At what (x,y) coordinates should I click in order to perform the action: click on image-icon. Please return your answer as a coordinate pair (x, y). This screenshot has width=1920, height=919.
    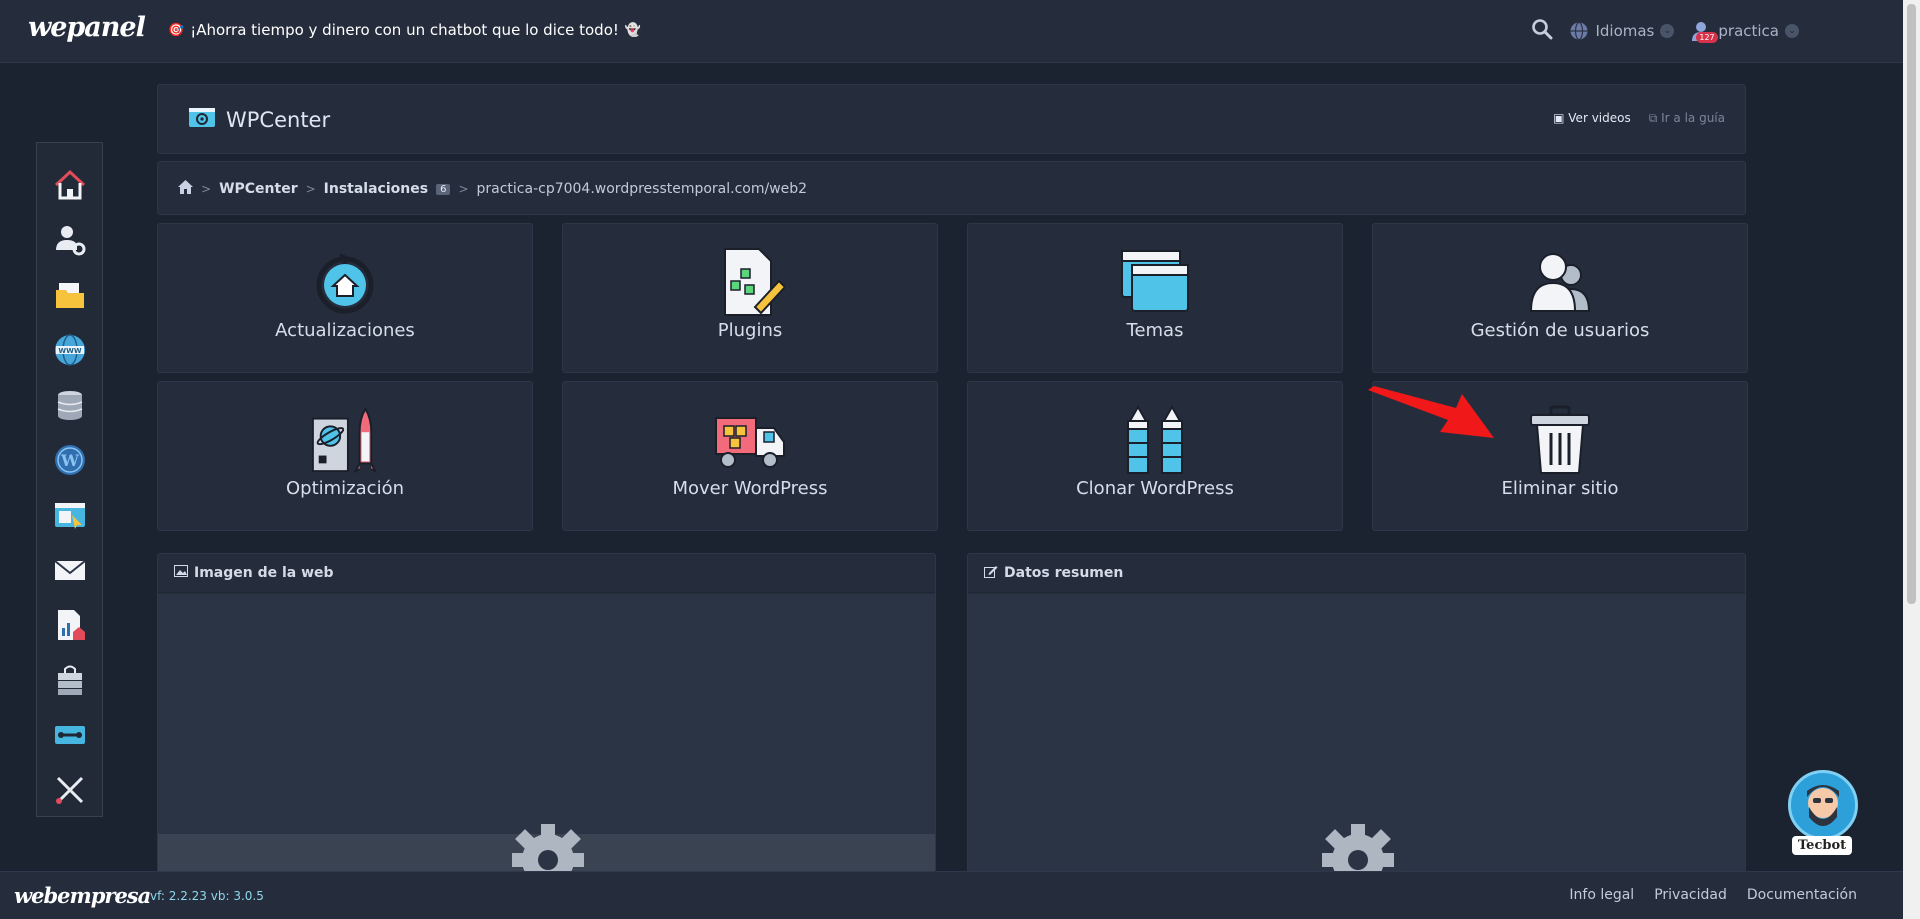
    Looking at the image, I should click on (181, 573).